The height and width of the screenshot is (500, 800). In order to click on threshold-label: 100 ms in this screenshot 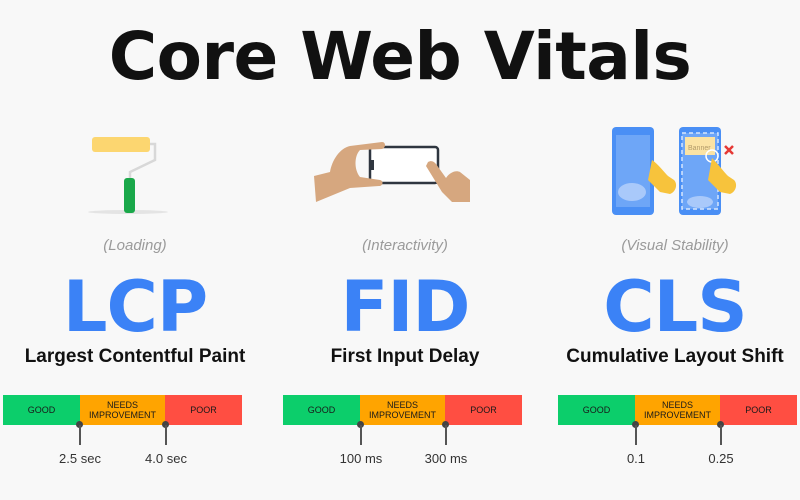, I will do `click(361, 458)`.